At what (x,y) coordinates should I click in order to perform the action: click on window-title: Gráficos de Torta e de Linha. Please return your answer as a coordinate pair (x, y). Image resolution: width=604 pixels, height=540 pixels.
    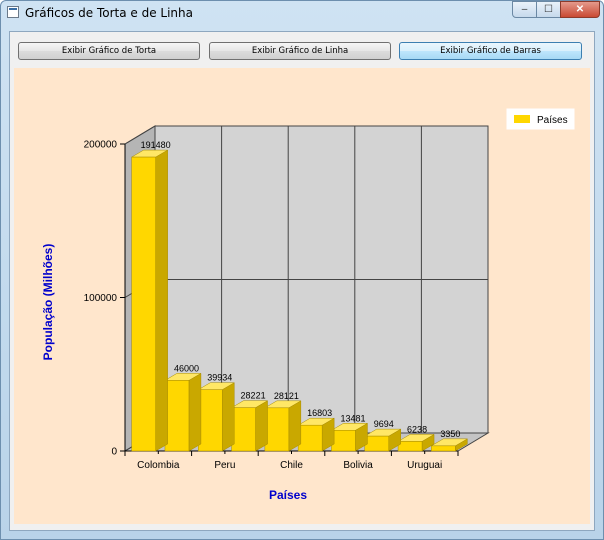
    Looking at the image, I should click on (109, 13).